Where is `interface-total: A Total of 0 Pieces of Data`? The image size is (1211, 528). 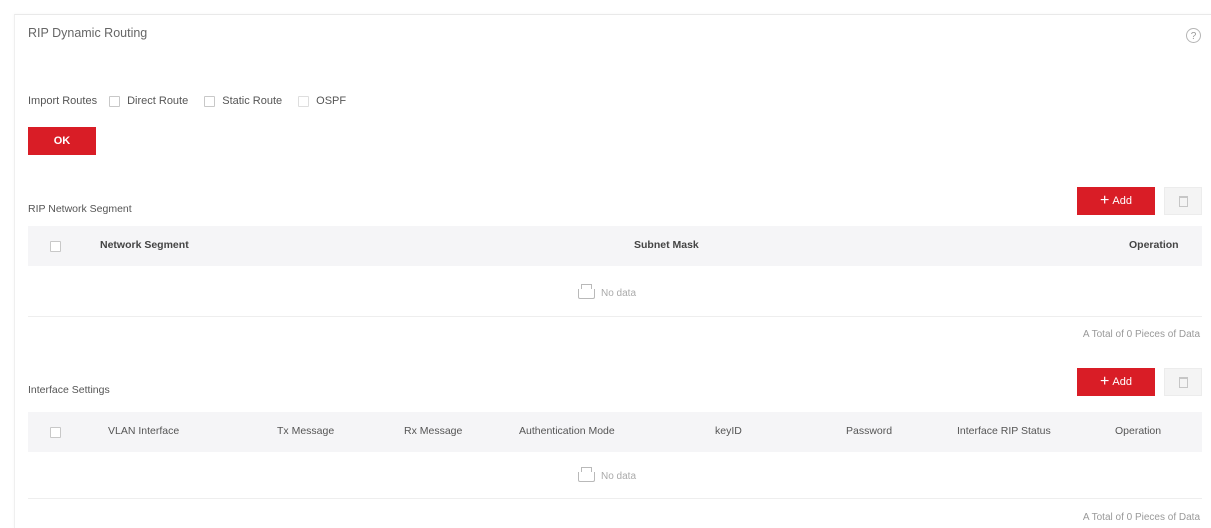 interface-total: A Total of 0 Pieces of Data is located at coordinates (1141, 517).